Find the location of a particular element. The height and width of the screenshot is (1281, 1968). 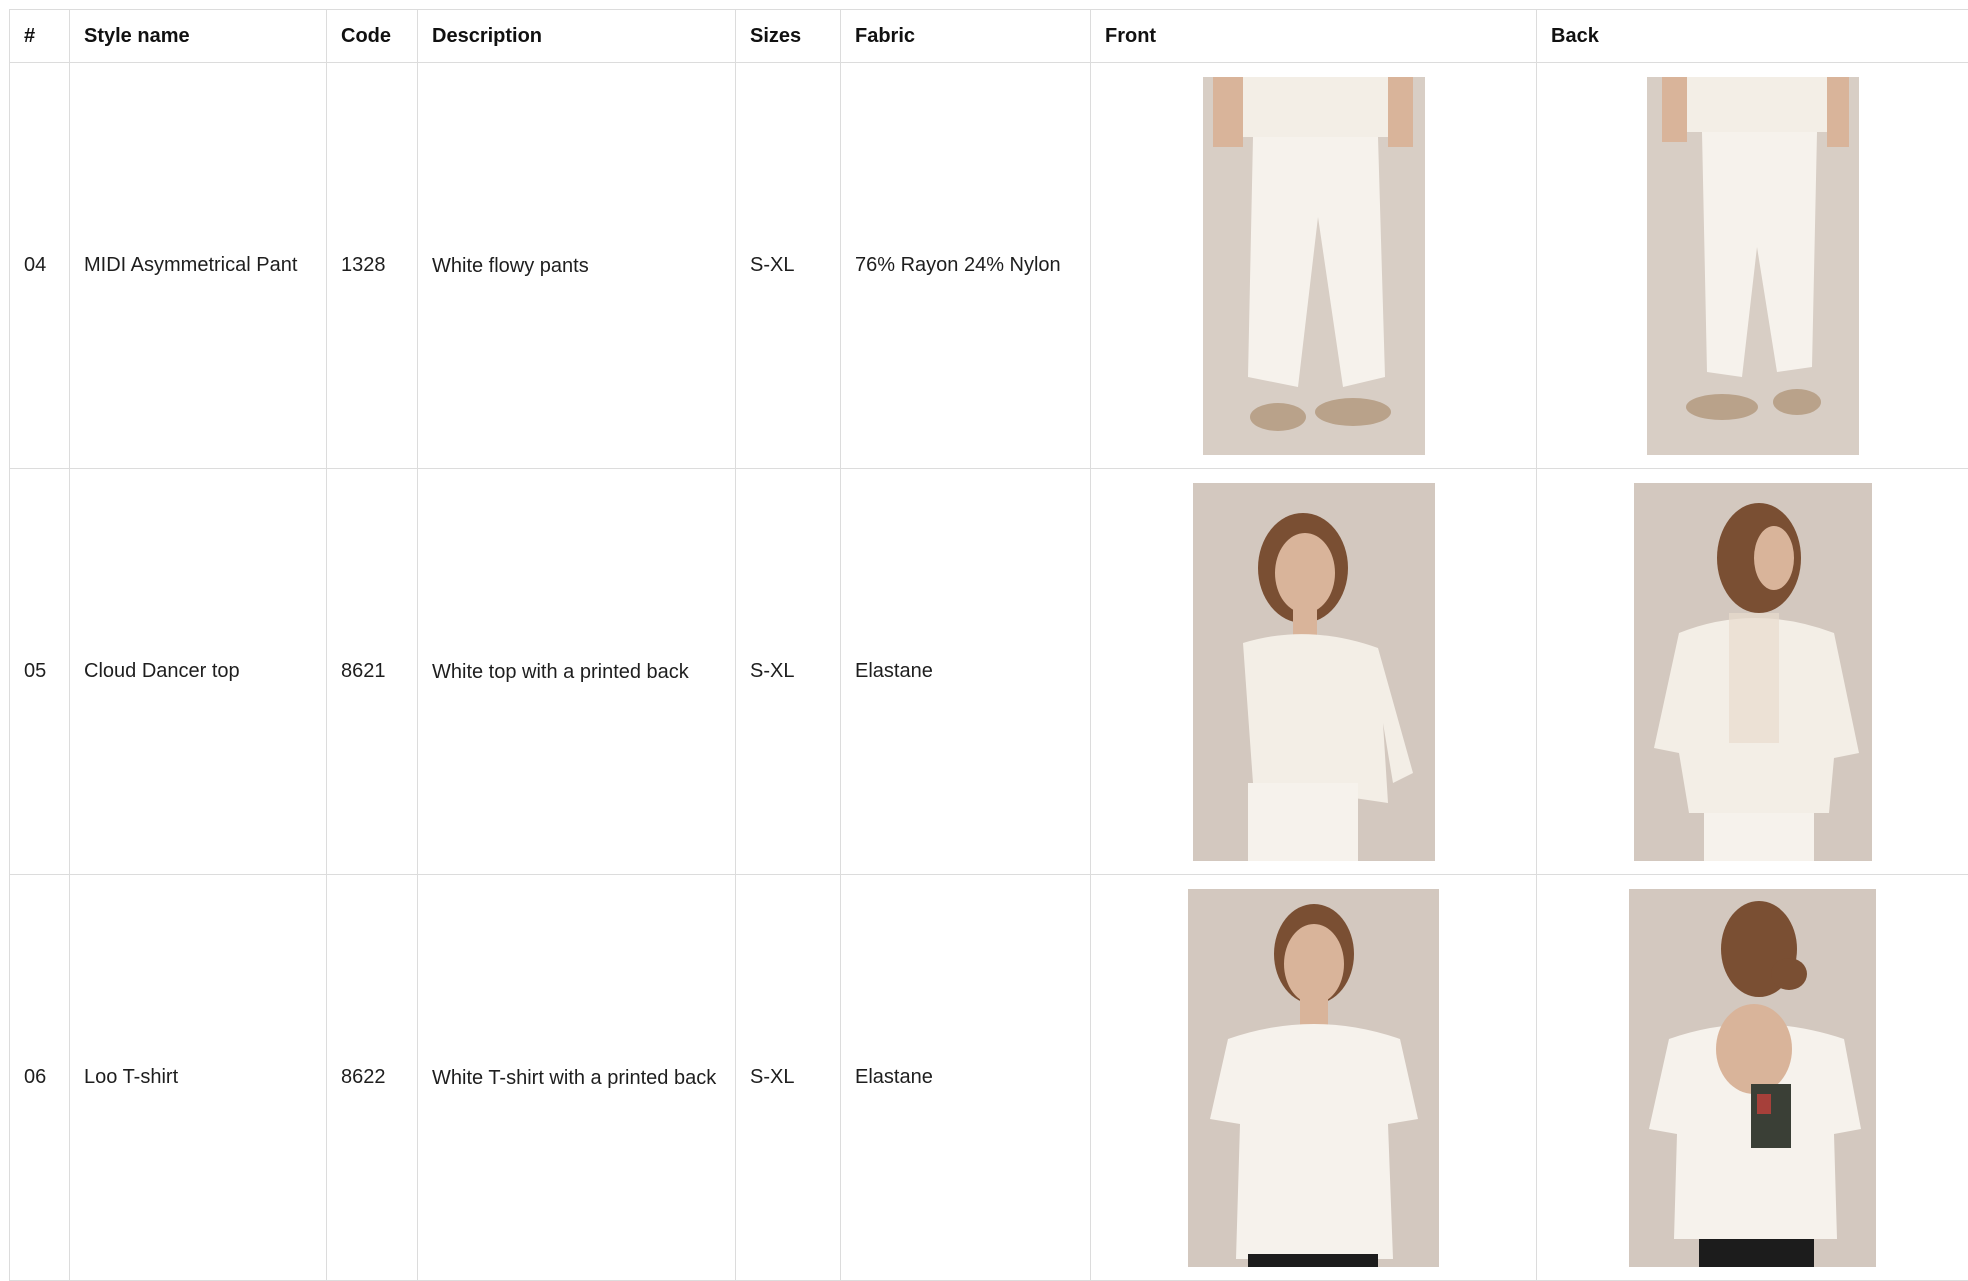

style-description: White T-shirt with a printed back is located at coordinates (577, 1078).